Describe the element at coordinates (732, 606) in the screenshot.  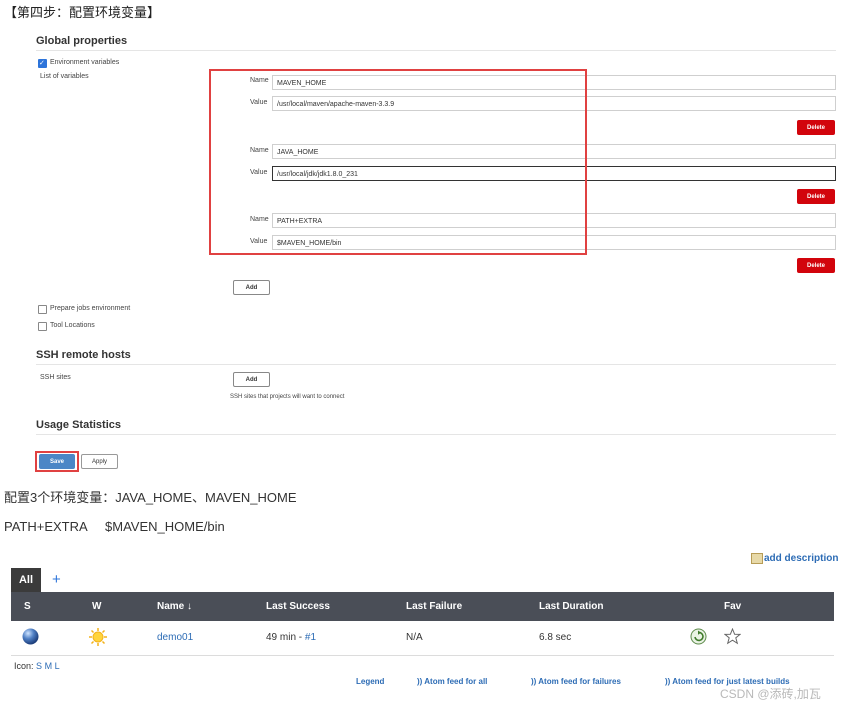
I see `col-fav: Fav` at that location.